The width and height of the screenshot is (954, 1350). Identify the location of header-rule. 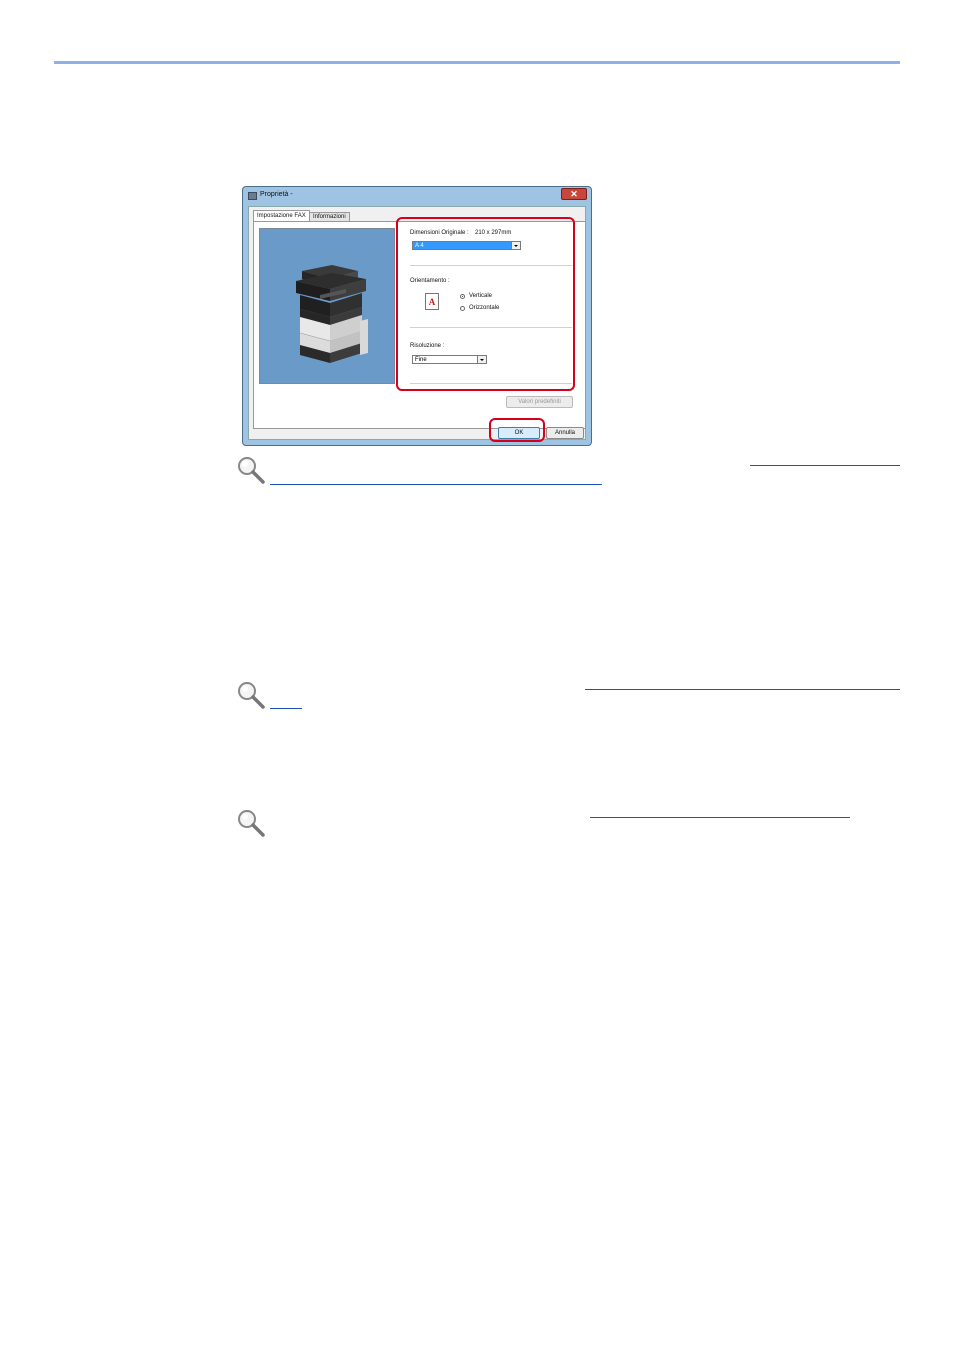
(477, 62).